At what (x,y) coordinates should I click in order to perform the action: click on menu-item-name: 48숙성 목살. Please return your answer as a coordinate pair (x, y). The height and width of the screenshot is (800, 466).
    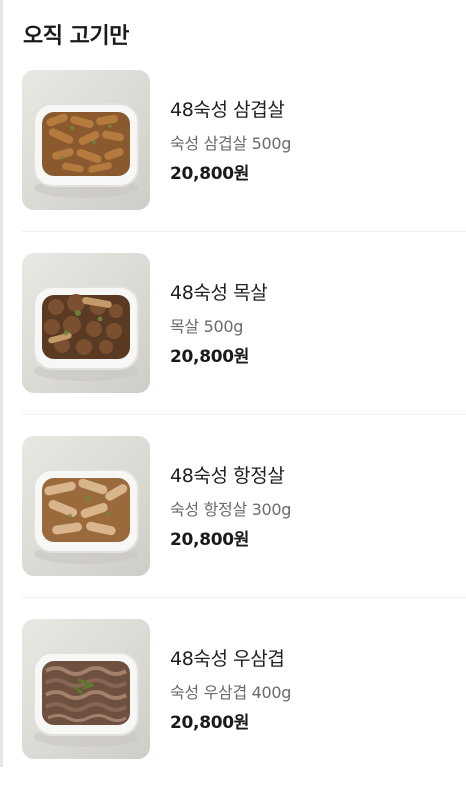
    Looking at the image, I should click on (219, 291).